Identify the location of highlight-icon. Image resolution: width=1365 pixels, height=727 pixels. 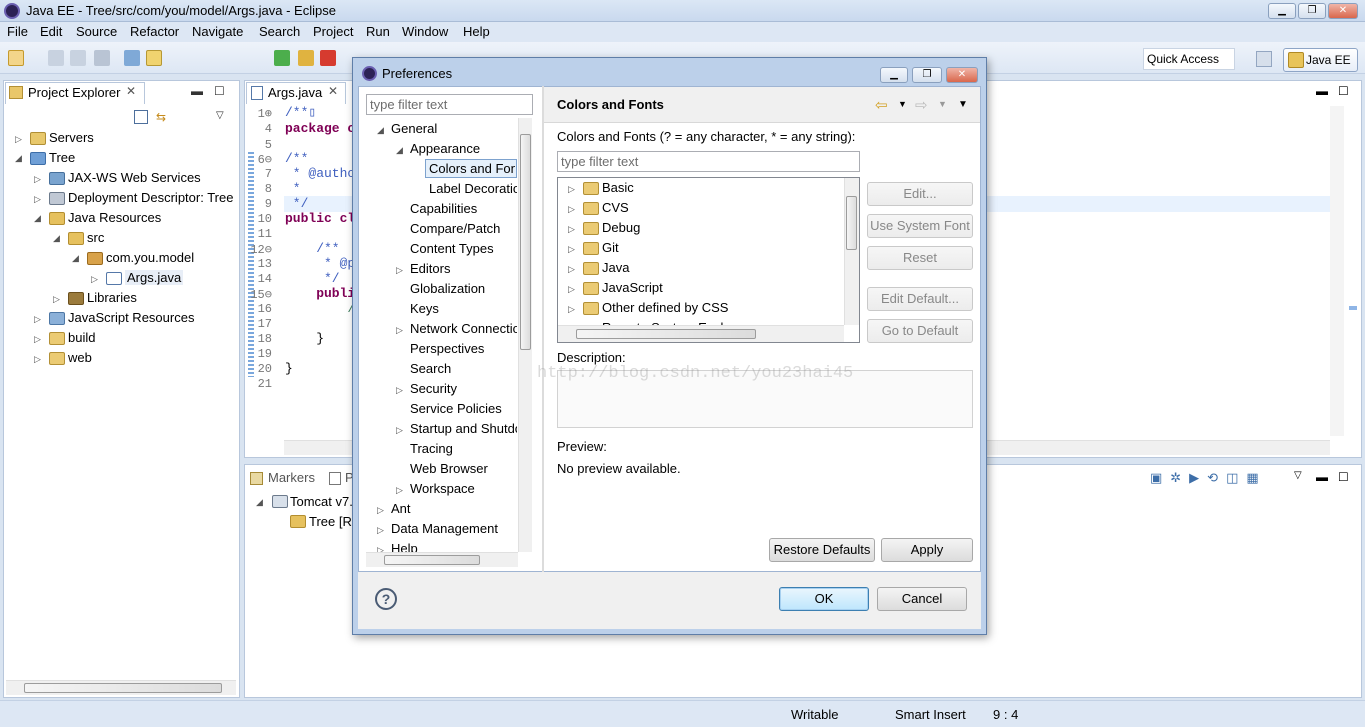
(154, 58).